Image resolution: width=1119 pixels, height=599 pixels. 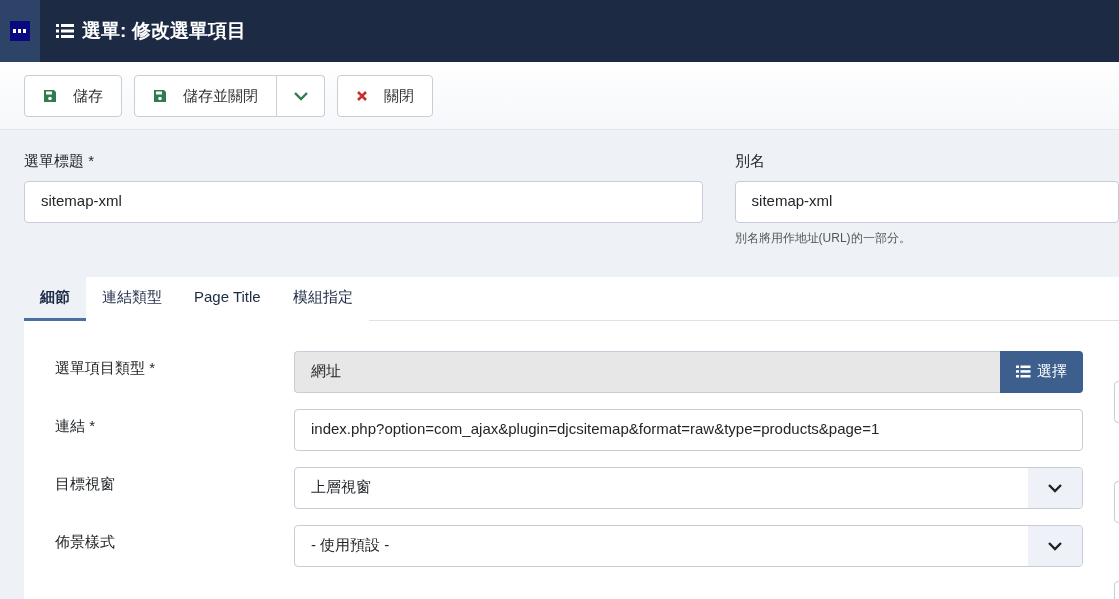 I want to click on select-value: 上層視窗, so click(x=341, y=487).